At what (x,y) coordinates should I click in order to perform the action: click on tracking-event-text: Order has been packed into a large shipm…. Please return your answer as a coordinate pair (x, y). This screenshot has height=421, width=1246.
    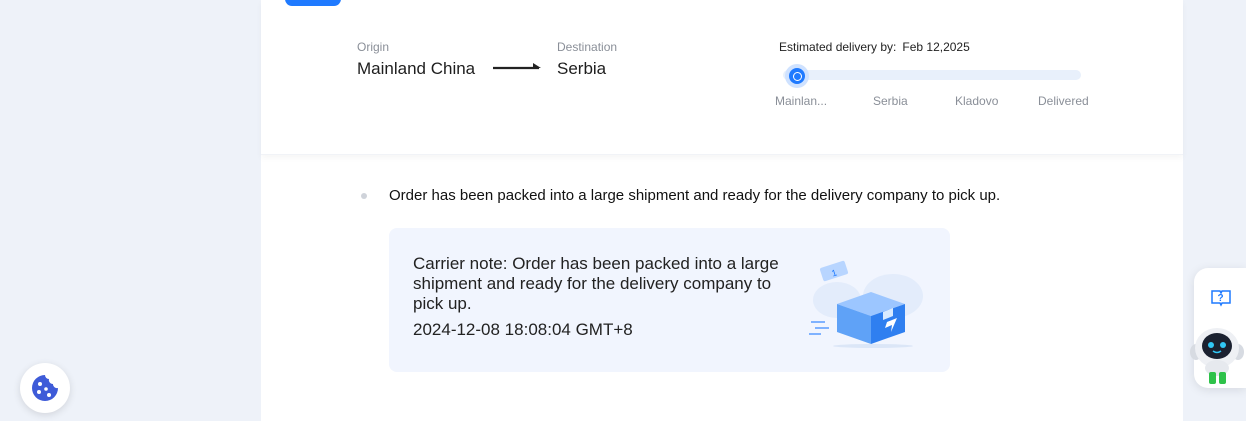
    Looking at the image, I should click on (695, 195).